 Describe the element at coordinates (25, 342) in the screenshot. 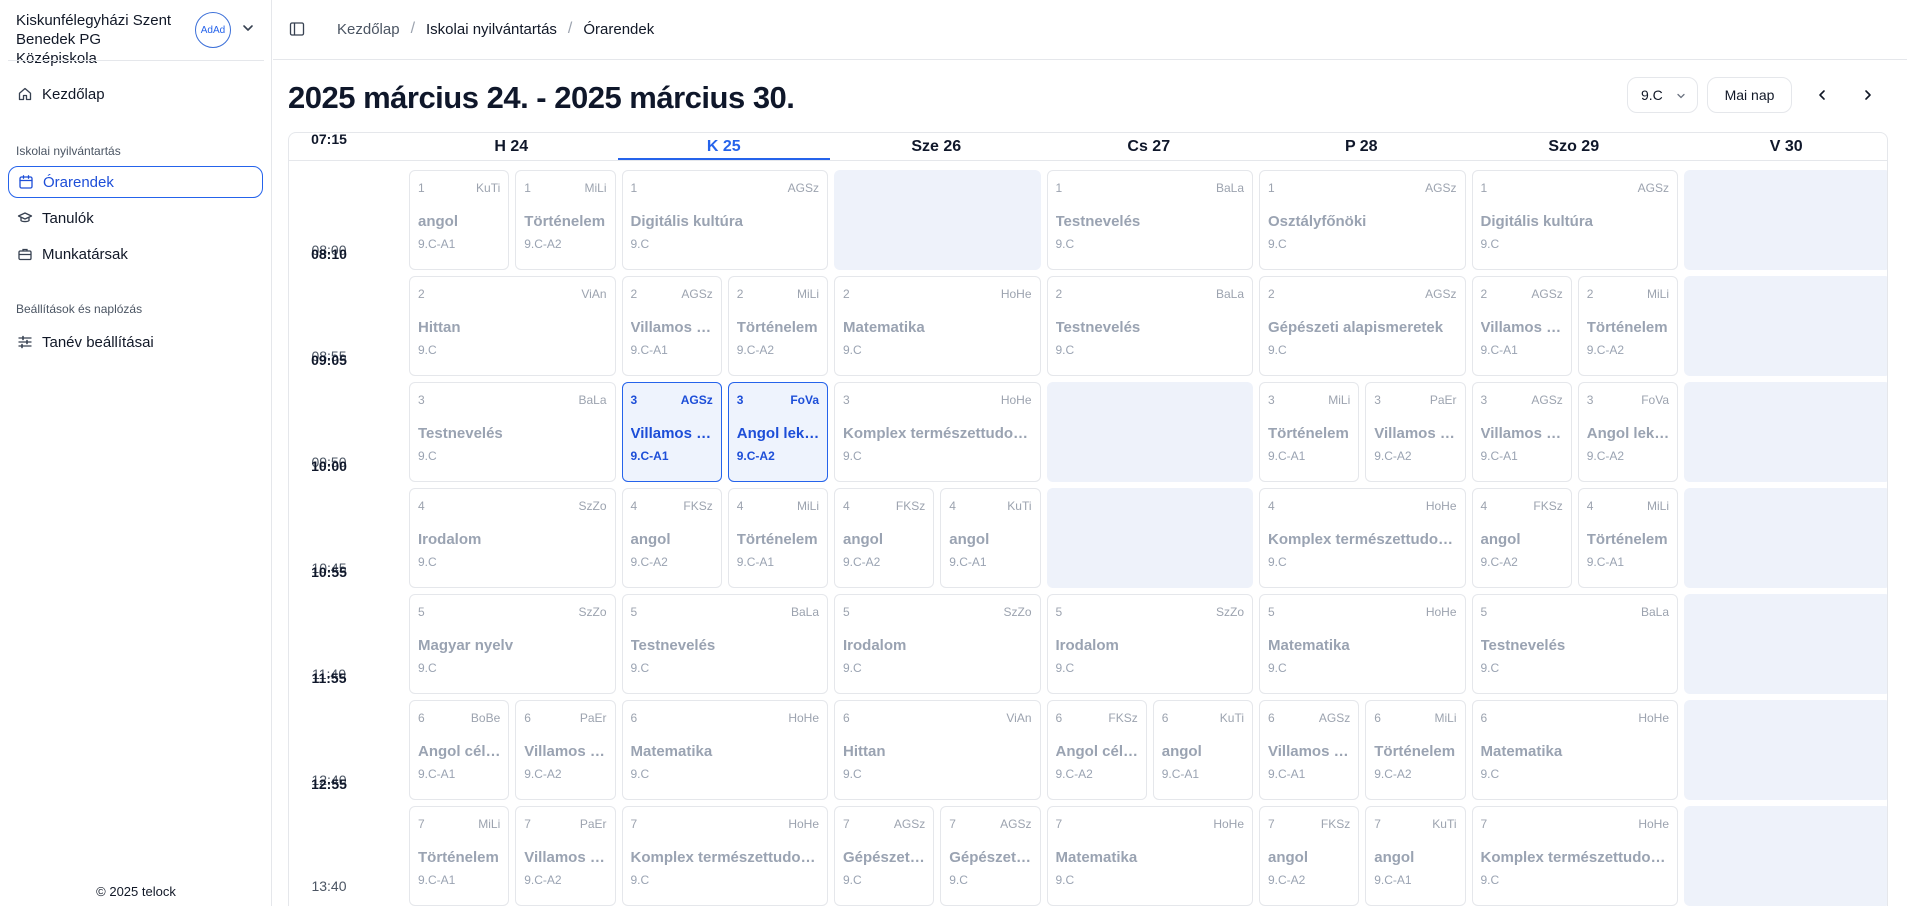

I see `sliders-icon` at that location.